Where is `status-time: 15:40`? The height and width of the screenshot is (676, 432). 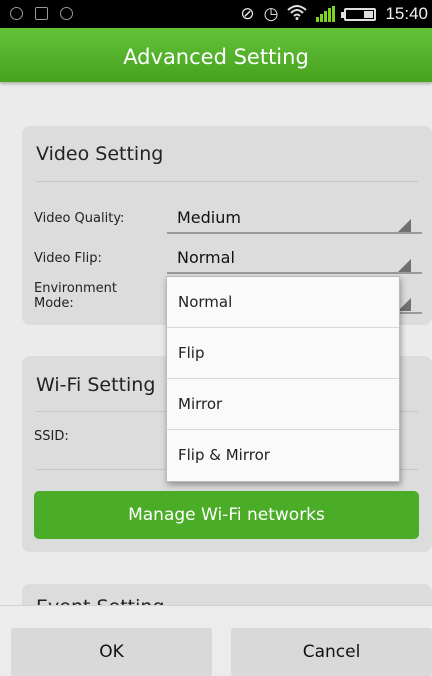 status-time: 15:40 is located at coordinates (406, 13).